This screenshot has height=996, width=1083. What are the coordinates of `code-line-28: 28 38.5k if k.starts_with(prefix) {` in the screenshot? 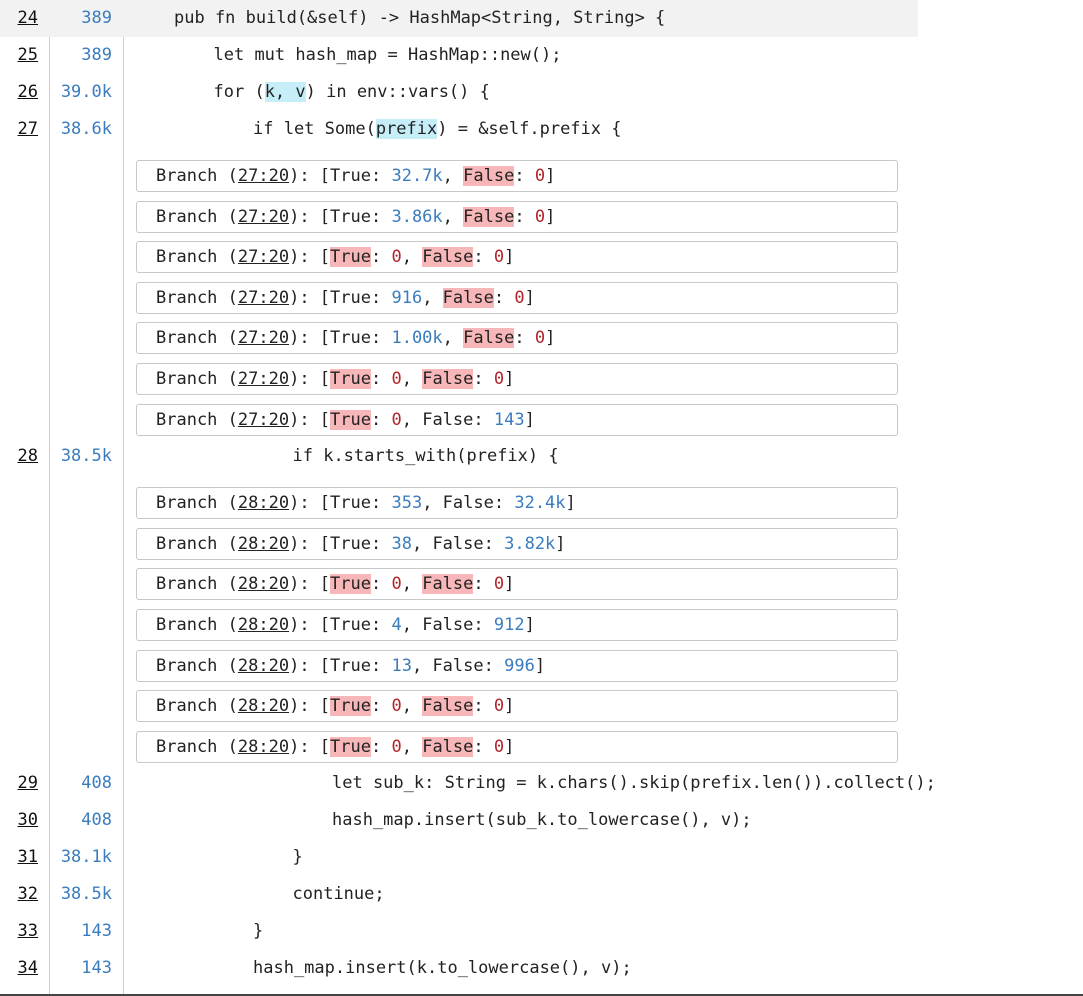 It's located at (541, 456).